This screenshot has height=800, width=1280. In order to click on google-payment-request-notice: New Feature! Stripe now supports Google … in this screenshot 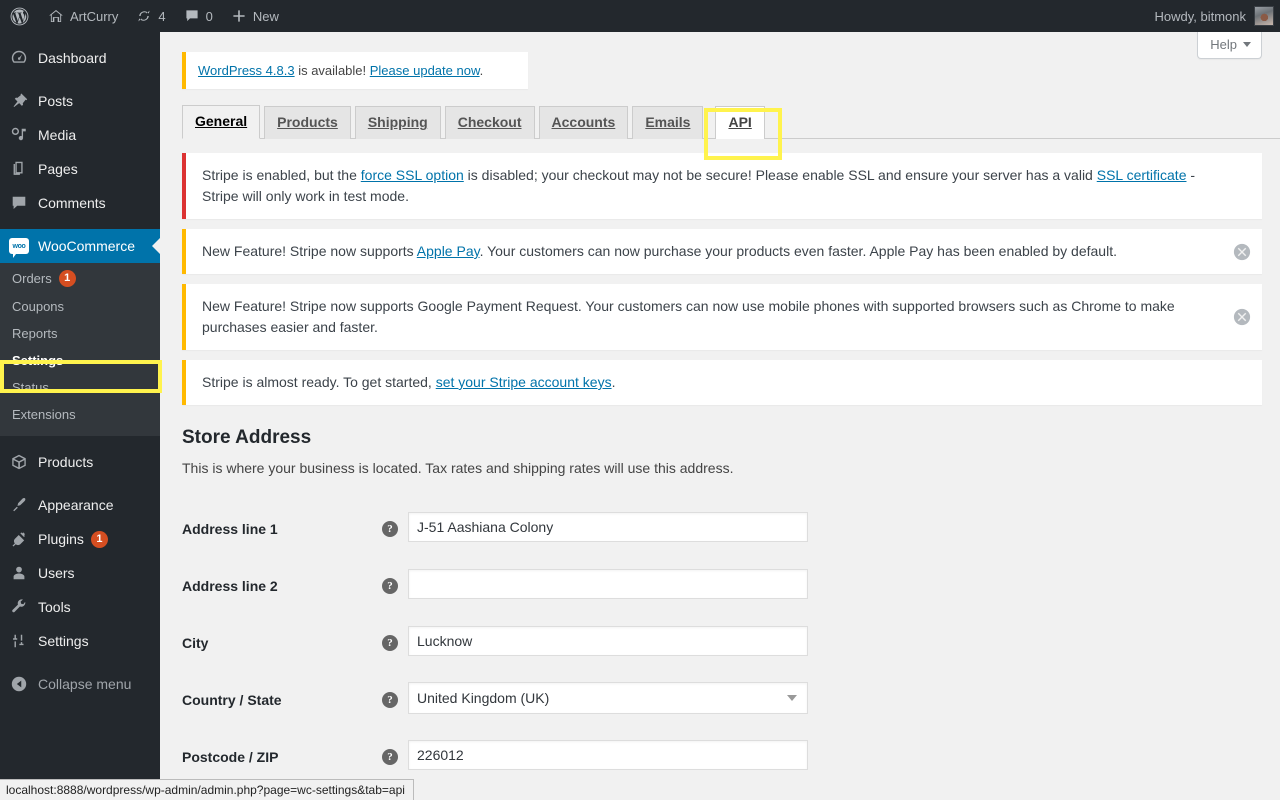, I will do `click(722, 317)`.